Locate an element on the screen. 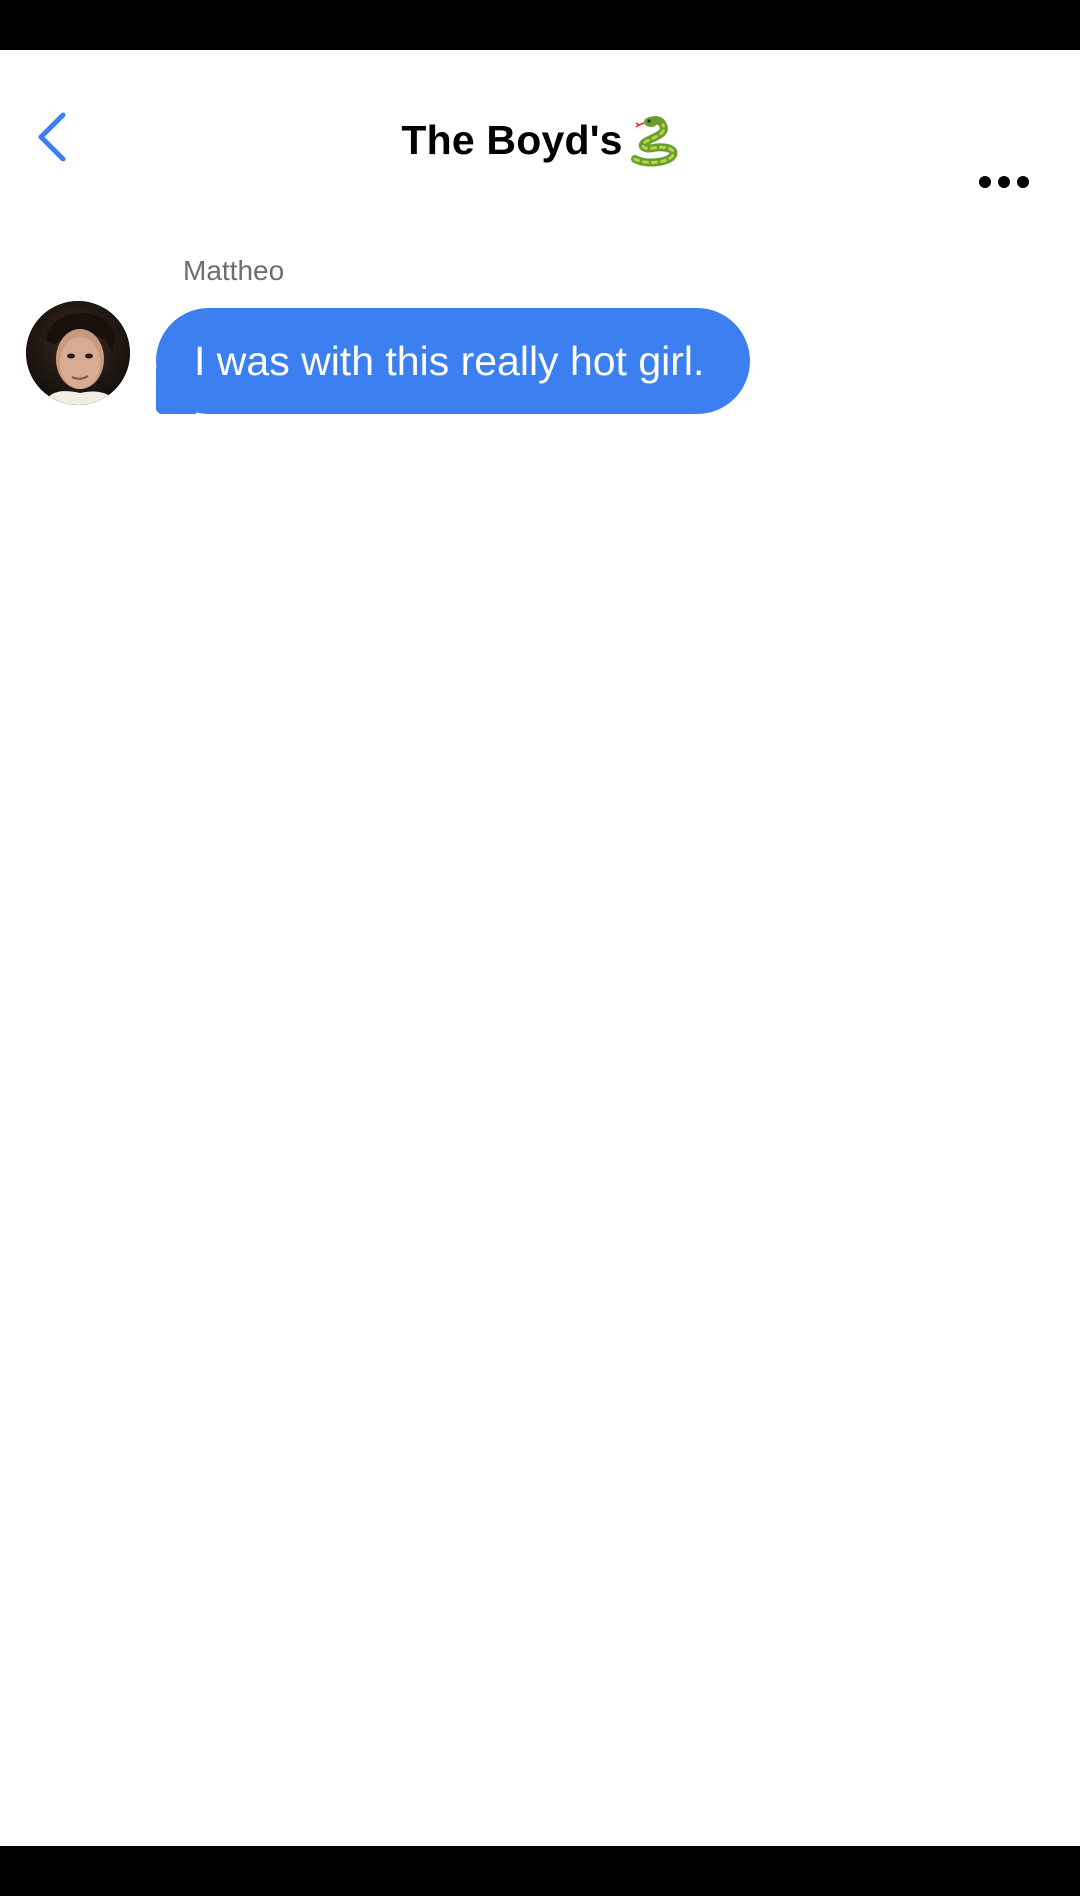 The height and width of the screenshot is (1896, 1080). chat-title-container: The Boyd's is located at coordinates (540, 140).